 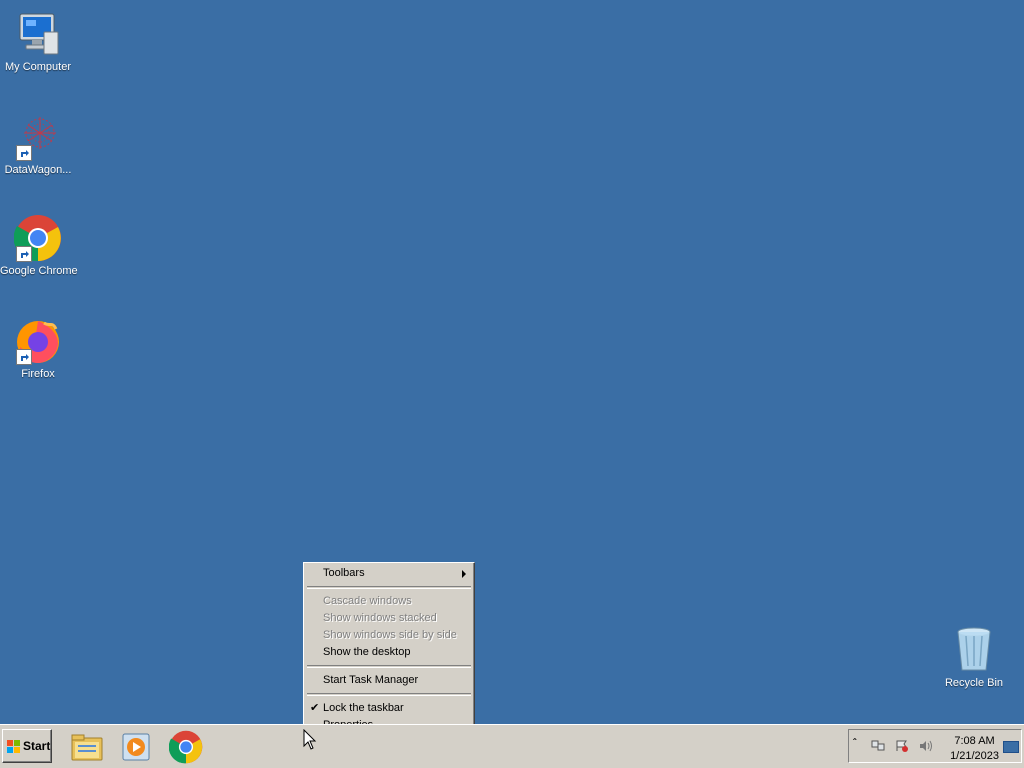 I want to click on menu-item-label: Cascade windows, so click(x=367, y=601).